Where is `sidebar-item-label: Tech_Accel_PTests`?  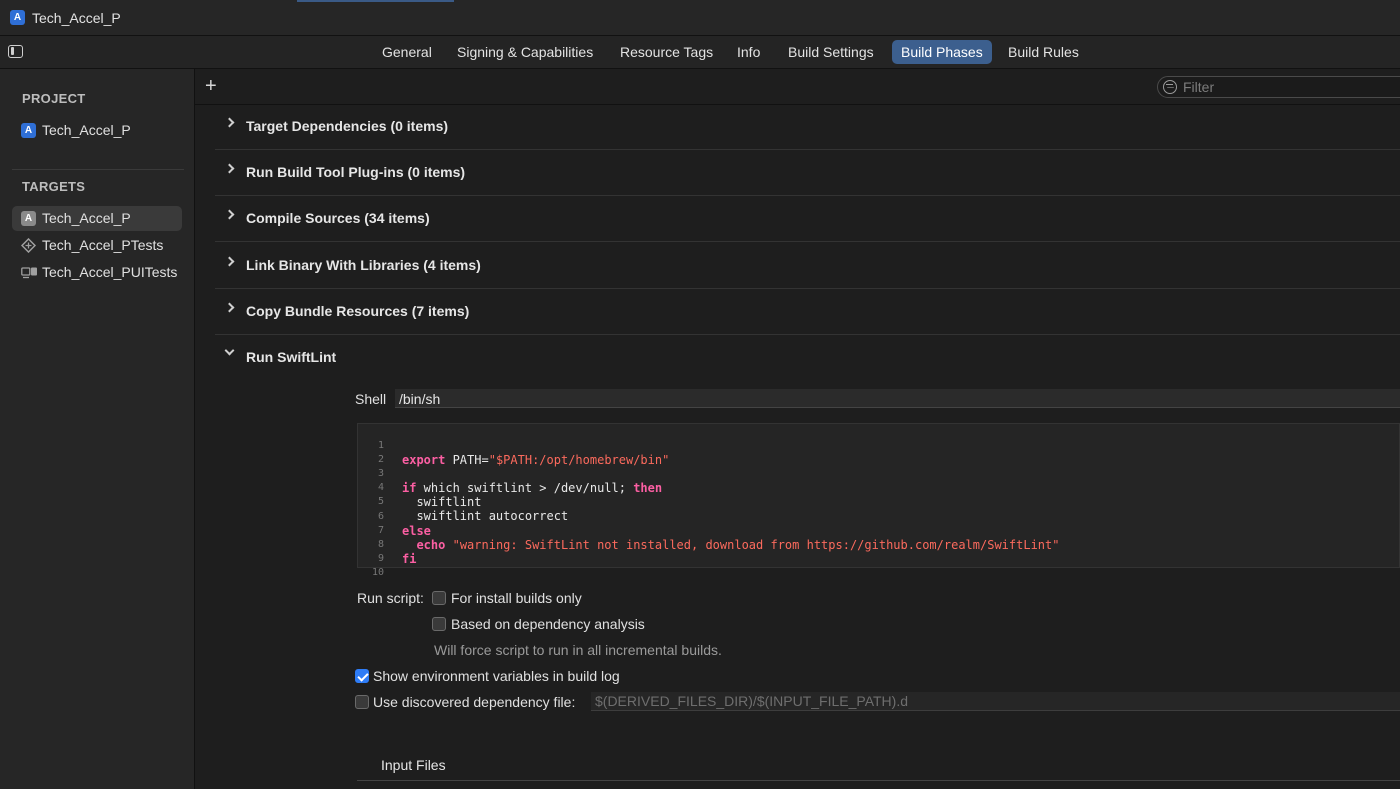 sidebar-item-label: Tech_Accel_PTests is located at coordinates (103, 245).